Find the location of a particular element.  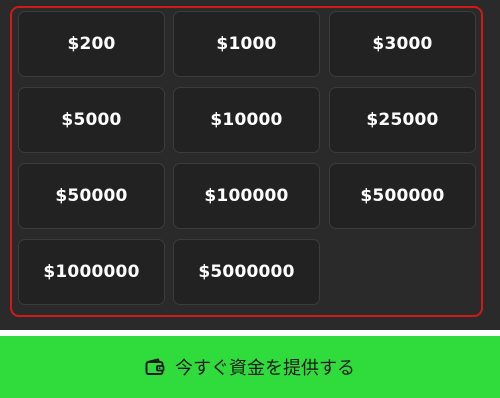

amount-button-50000: $50000 is located at coordinates (91, 196).